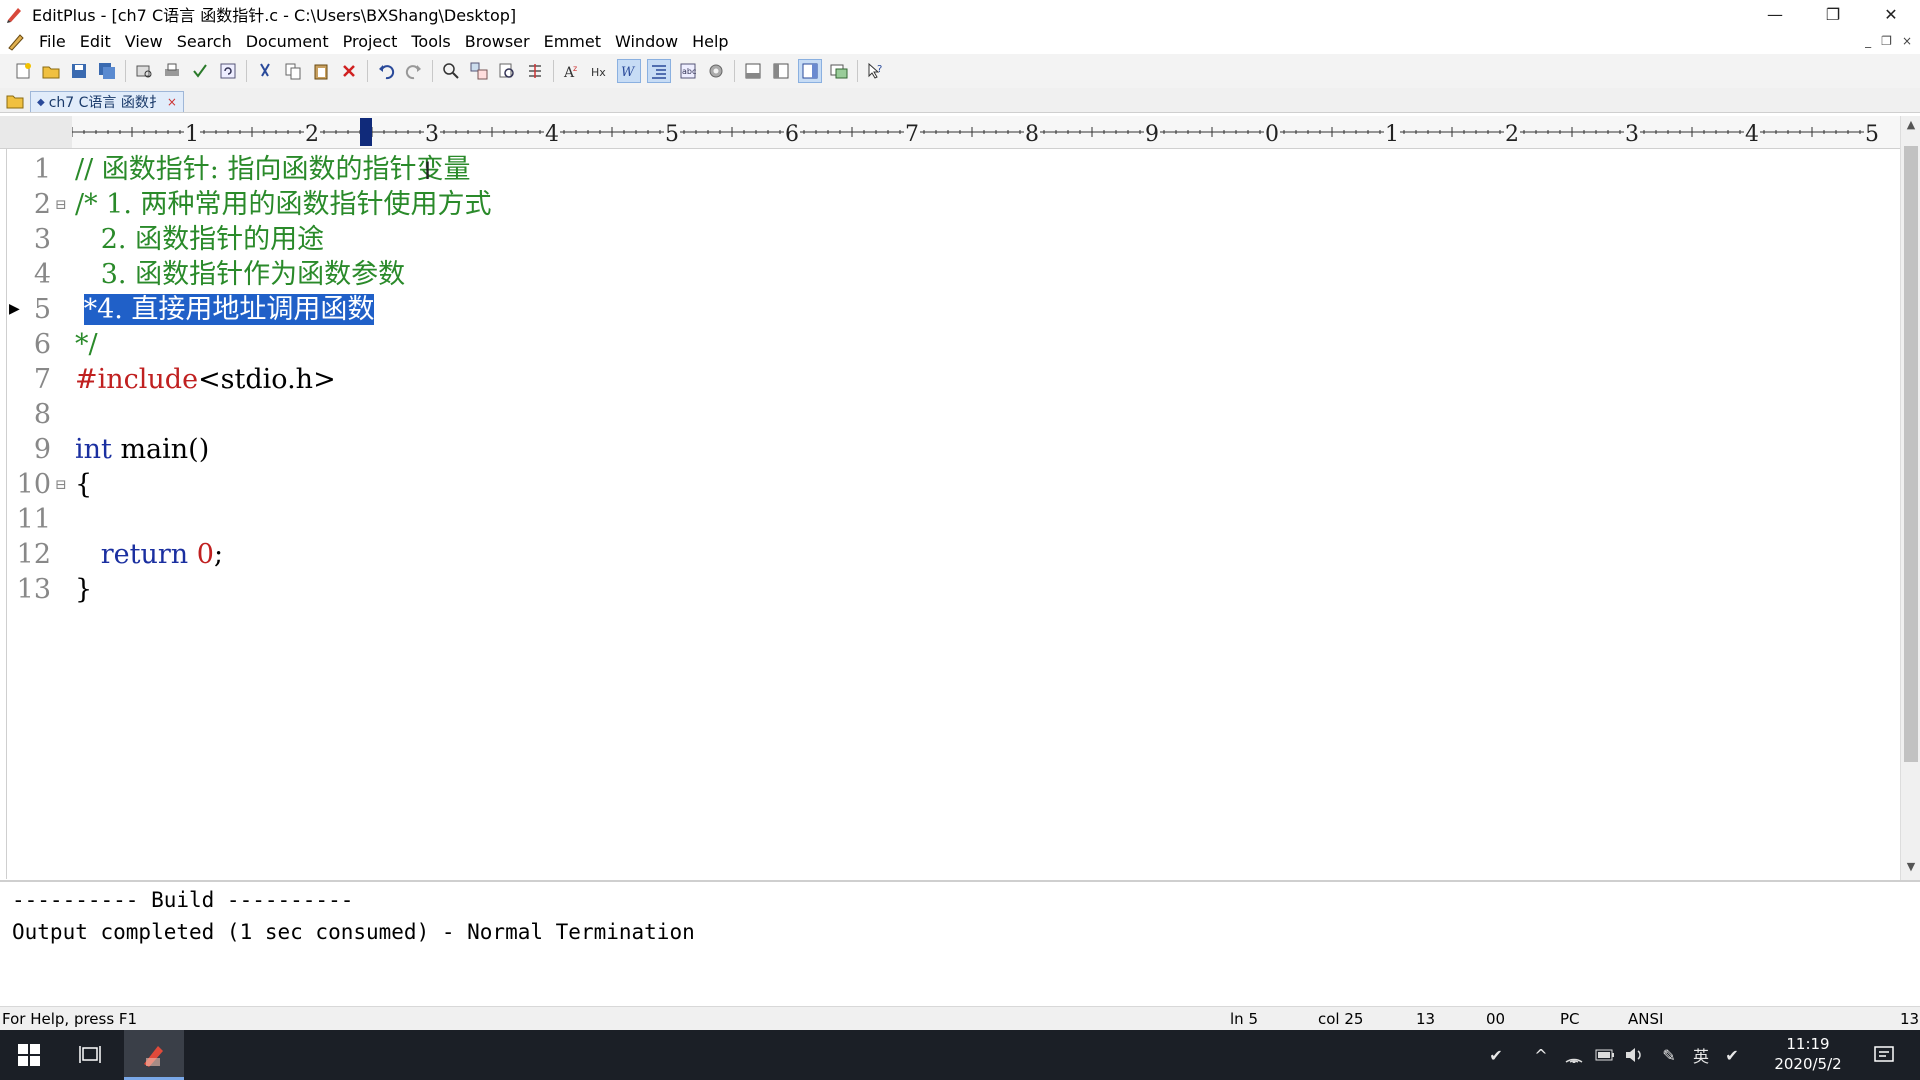 This screenshot has width=1920, height=1080. Describe the element at coordinates (366, 132) in the screenshot. I see `ruler-caret-column-marker` at that location.